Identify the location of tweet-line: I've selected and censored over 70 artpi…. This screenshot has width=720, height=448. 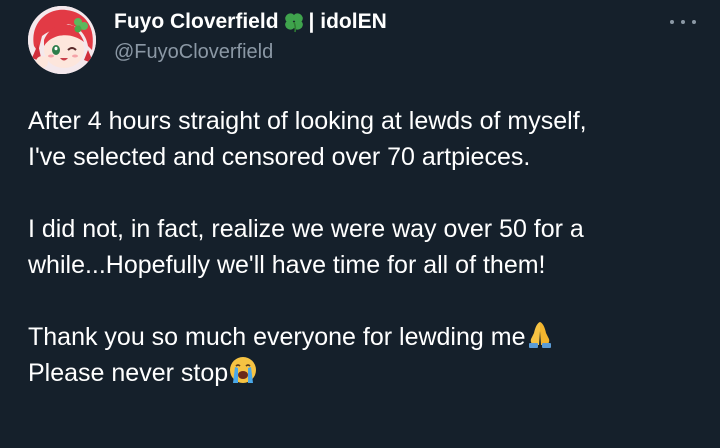
(279, 157).